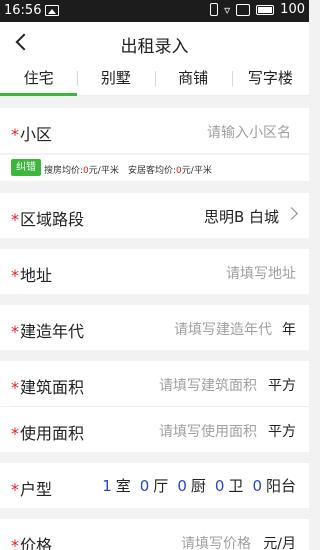  I want to click on property-type-tabs: 住宅 别墅 商铺 写字楼, so click(154, 79).